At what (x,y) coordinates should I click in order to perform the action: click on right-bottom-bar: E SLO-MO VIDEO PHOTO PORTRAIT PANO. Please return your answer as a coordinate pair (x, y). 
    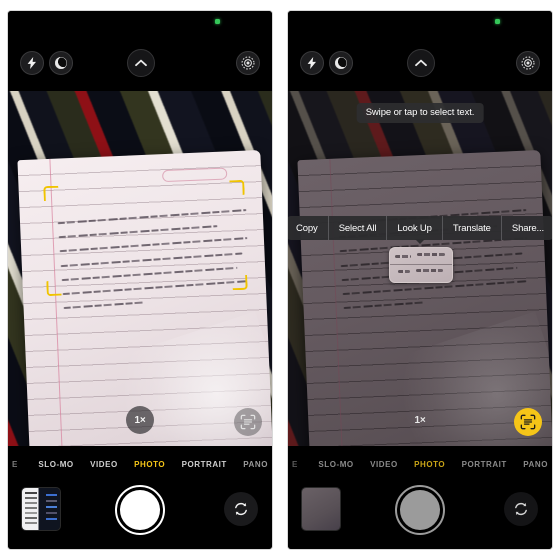
    Looking at the image, I should click on (420, 497).